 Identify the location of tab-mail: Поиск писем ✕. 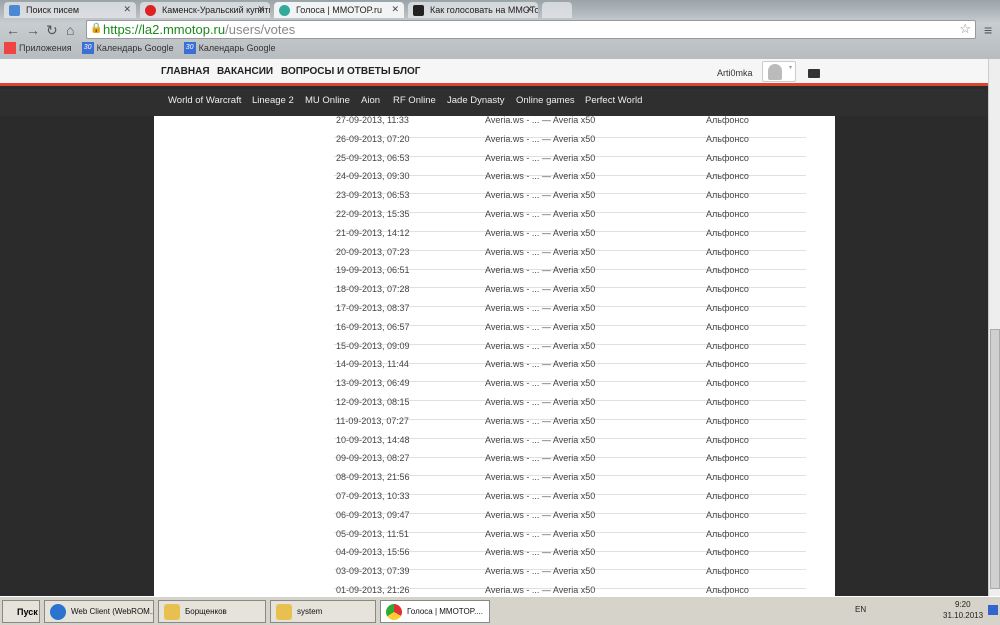
(70, 10).